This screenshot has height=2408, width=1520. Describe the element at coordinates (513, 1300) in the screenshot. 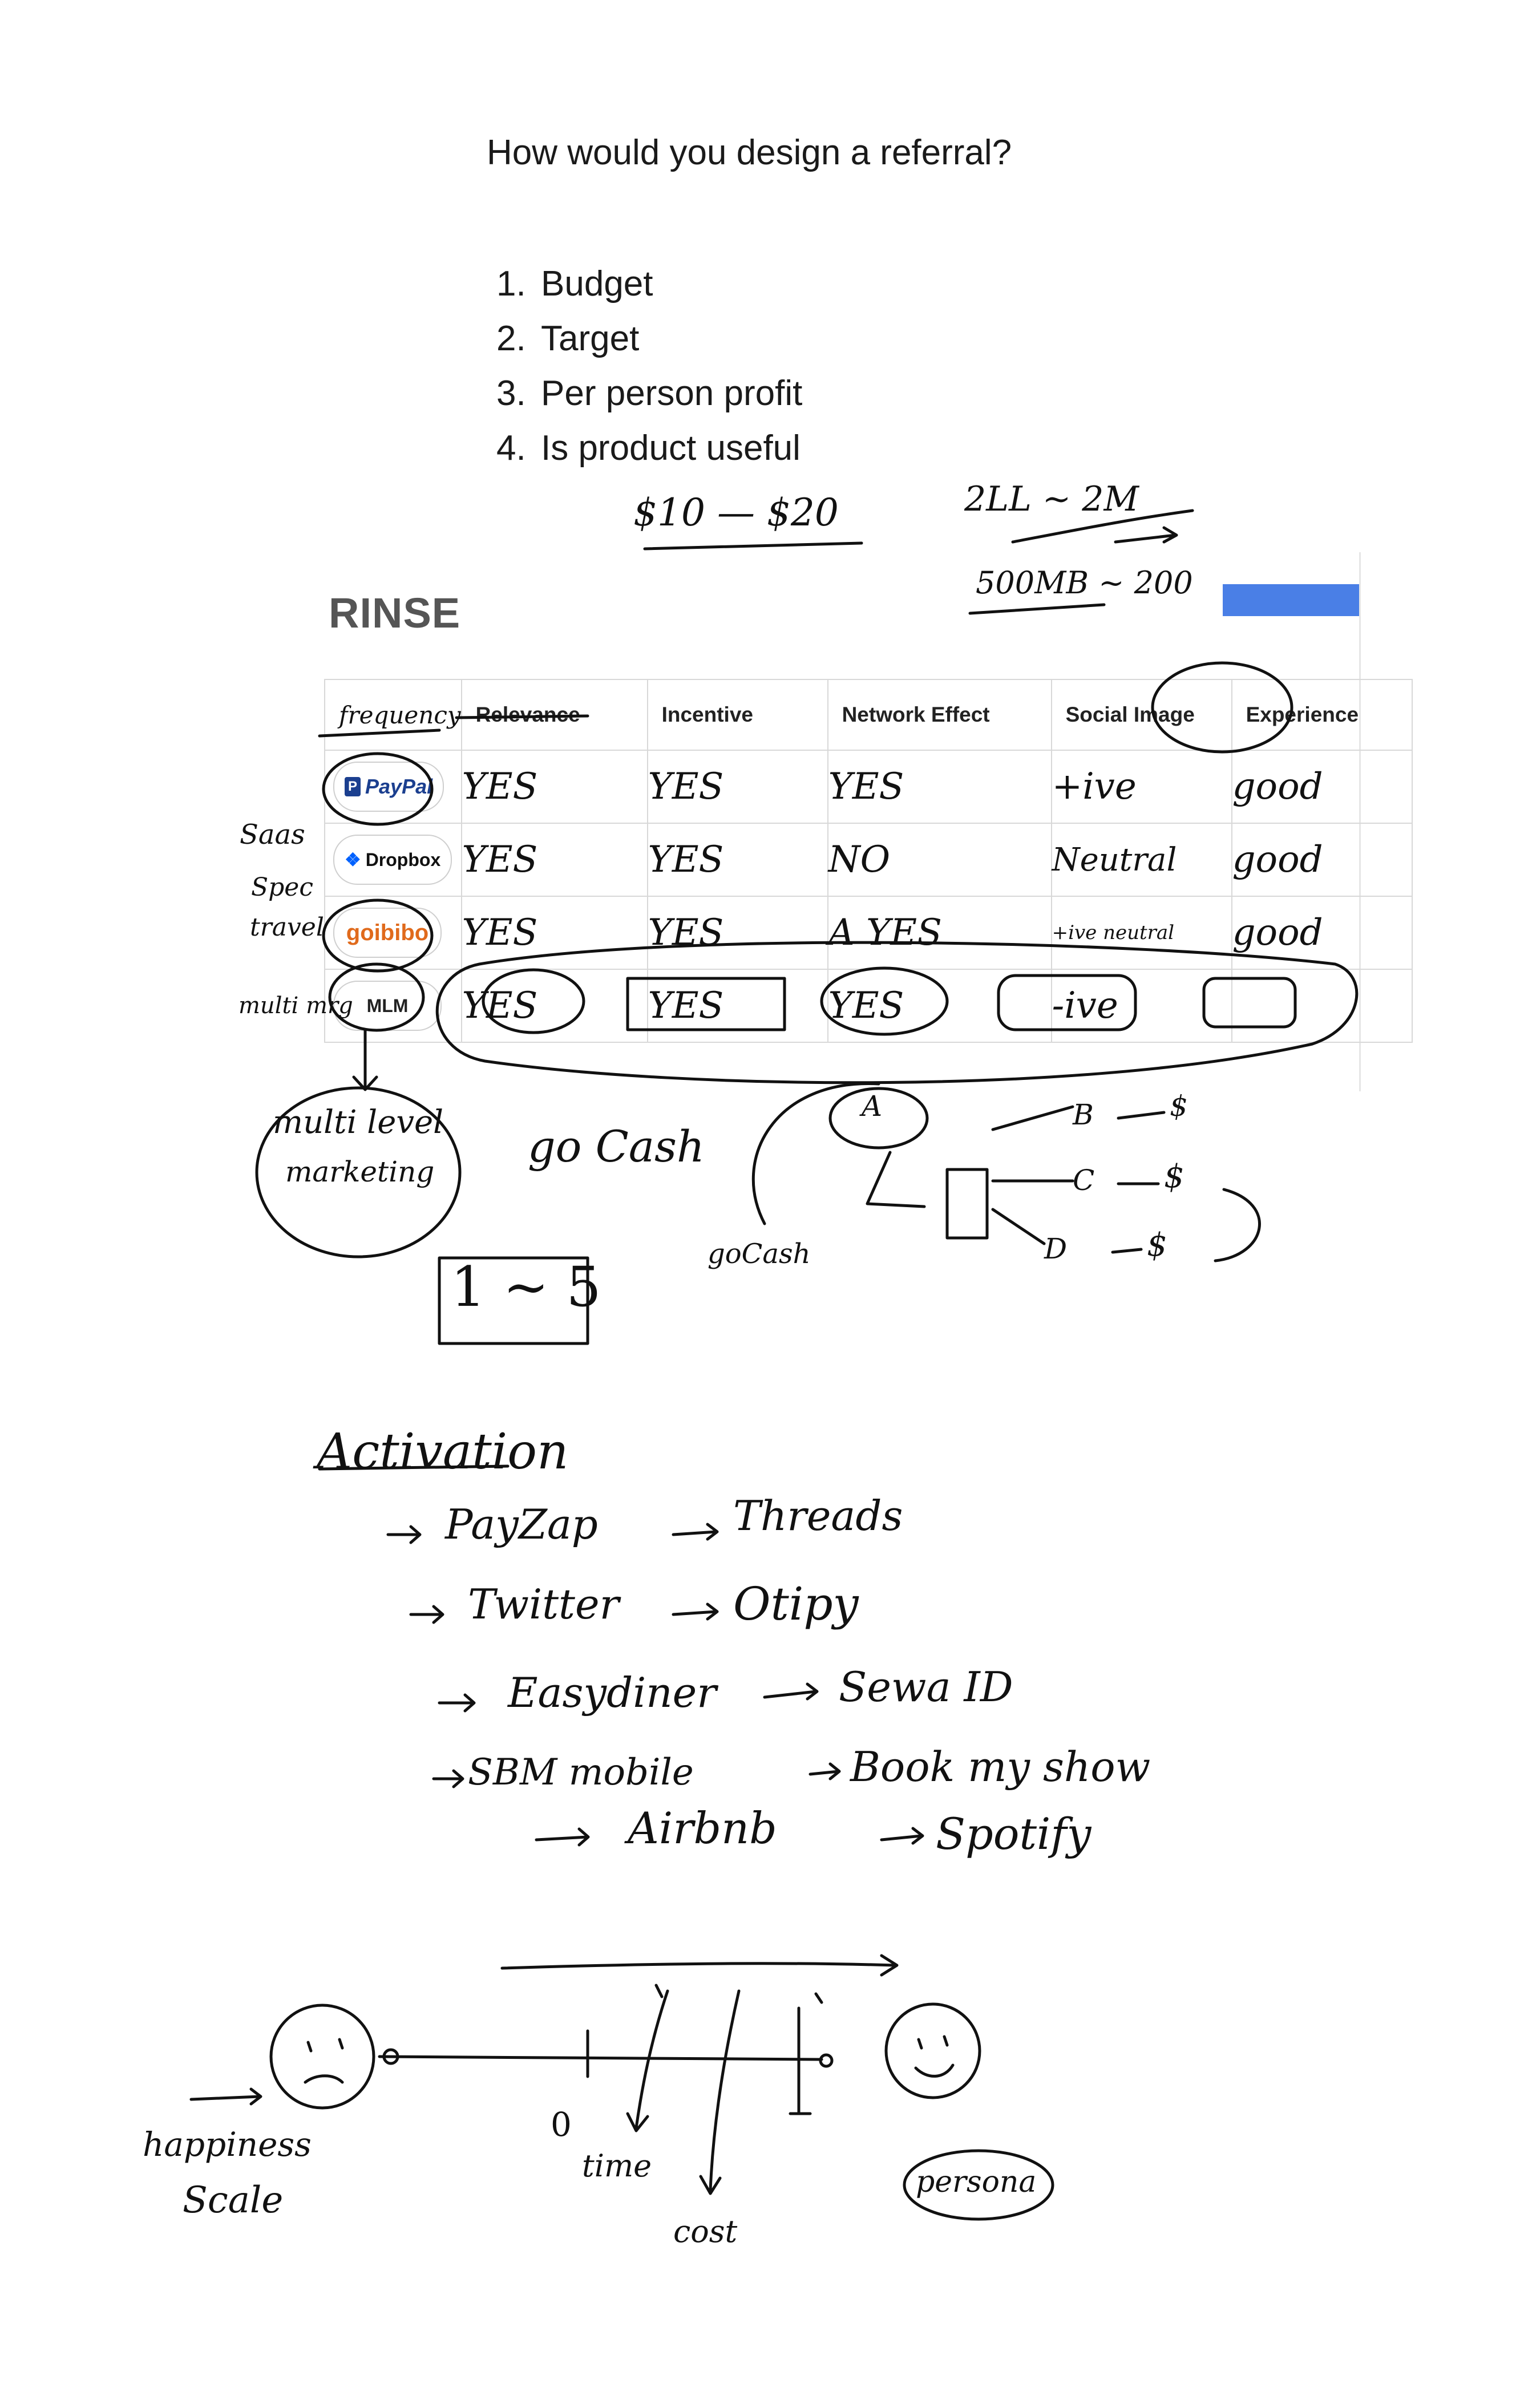

I see `one-to-five-box` at that location.